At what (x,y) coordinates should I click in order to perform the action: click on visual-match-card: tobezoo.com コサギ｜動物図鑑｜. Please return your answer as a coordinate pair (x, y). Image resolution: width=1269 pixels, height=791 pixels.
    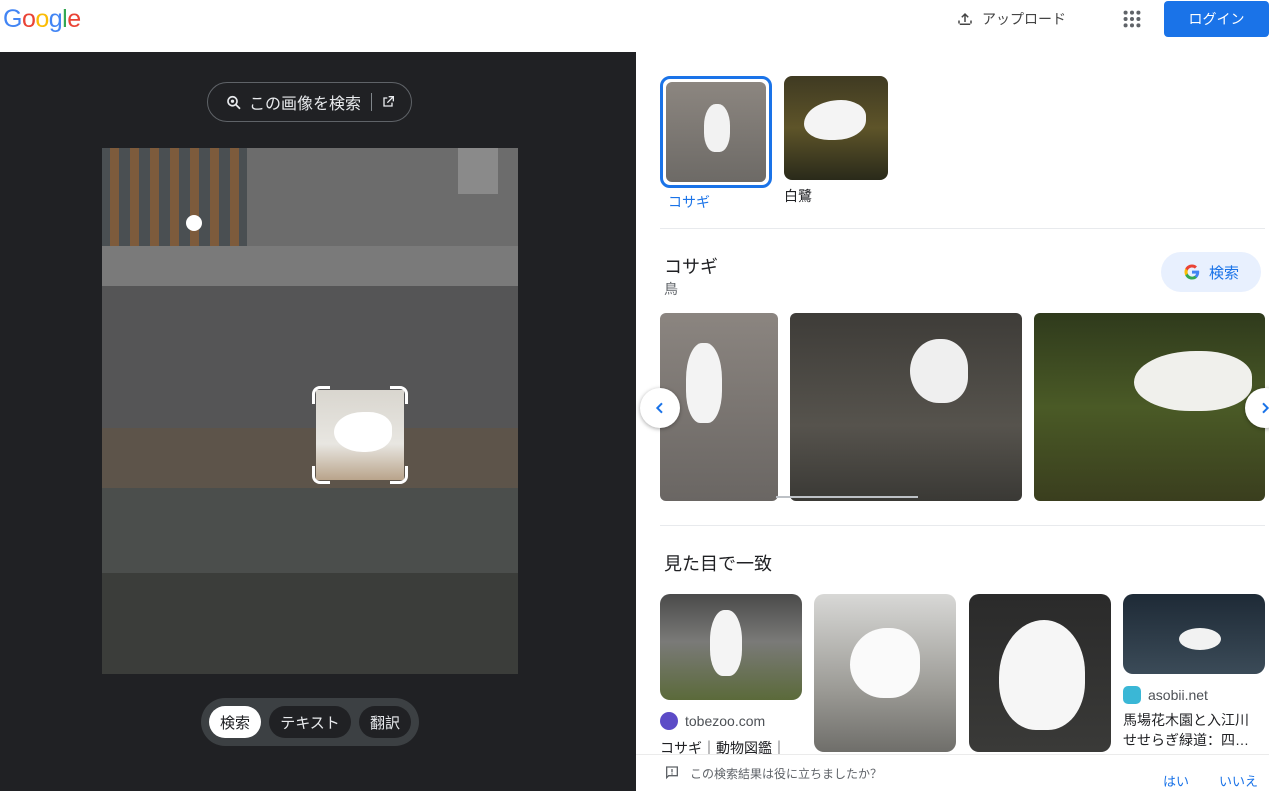
    Looking at the image, I should click on (731, 676).